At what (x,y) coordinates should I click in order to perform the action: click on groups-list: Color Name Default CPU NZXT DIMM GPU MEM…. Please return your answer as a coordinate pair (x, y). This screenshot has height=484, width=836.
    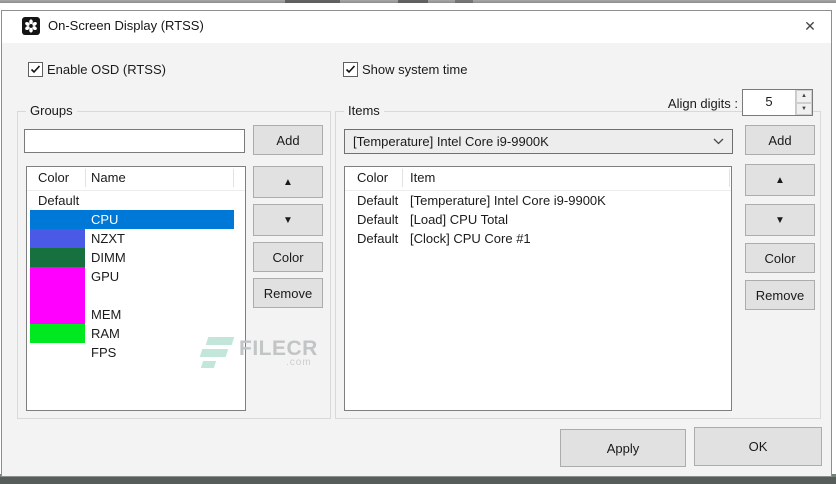
    Looking at the image, I should click on (136, 288).